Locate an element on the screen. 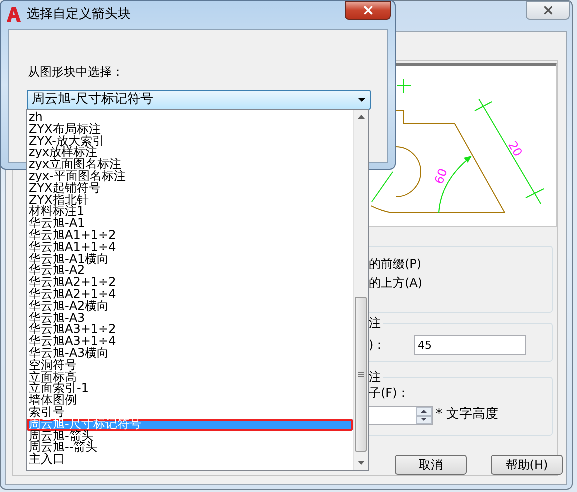  scroll-up-icon is located at coordinates (361, 117).